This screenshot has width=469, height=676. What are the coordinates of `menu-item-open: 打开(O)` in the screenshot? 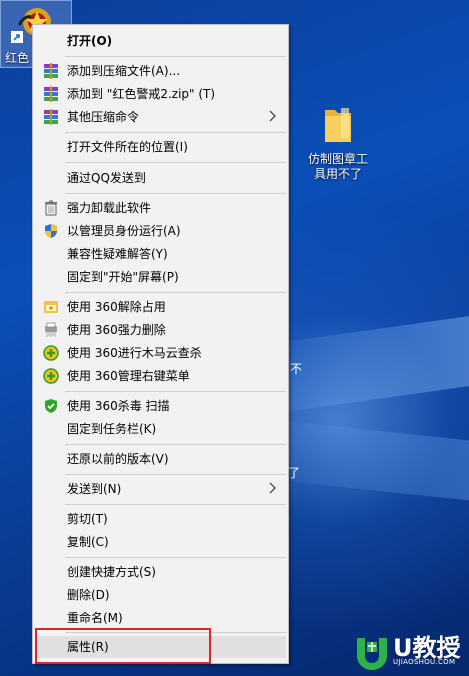 It's located at (160, 41).